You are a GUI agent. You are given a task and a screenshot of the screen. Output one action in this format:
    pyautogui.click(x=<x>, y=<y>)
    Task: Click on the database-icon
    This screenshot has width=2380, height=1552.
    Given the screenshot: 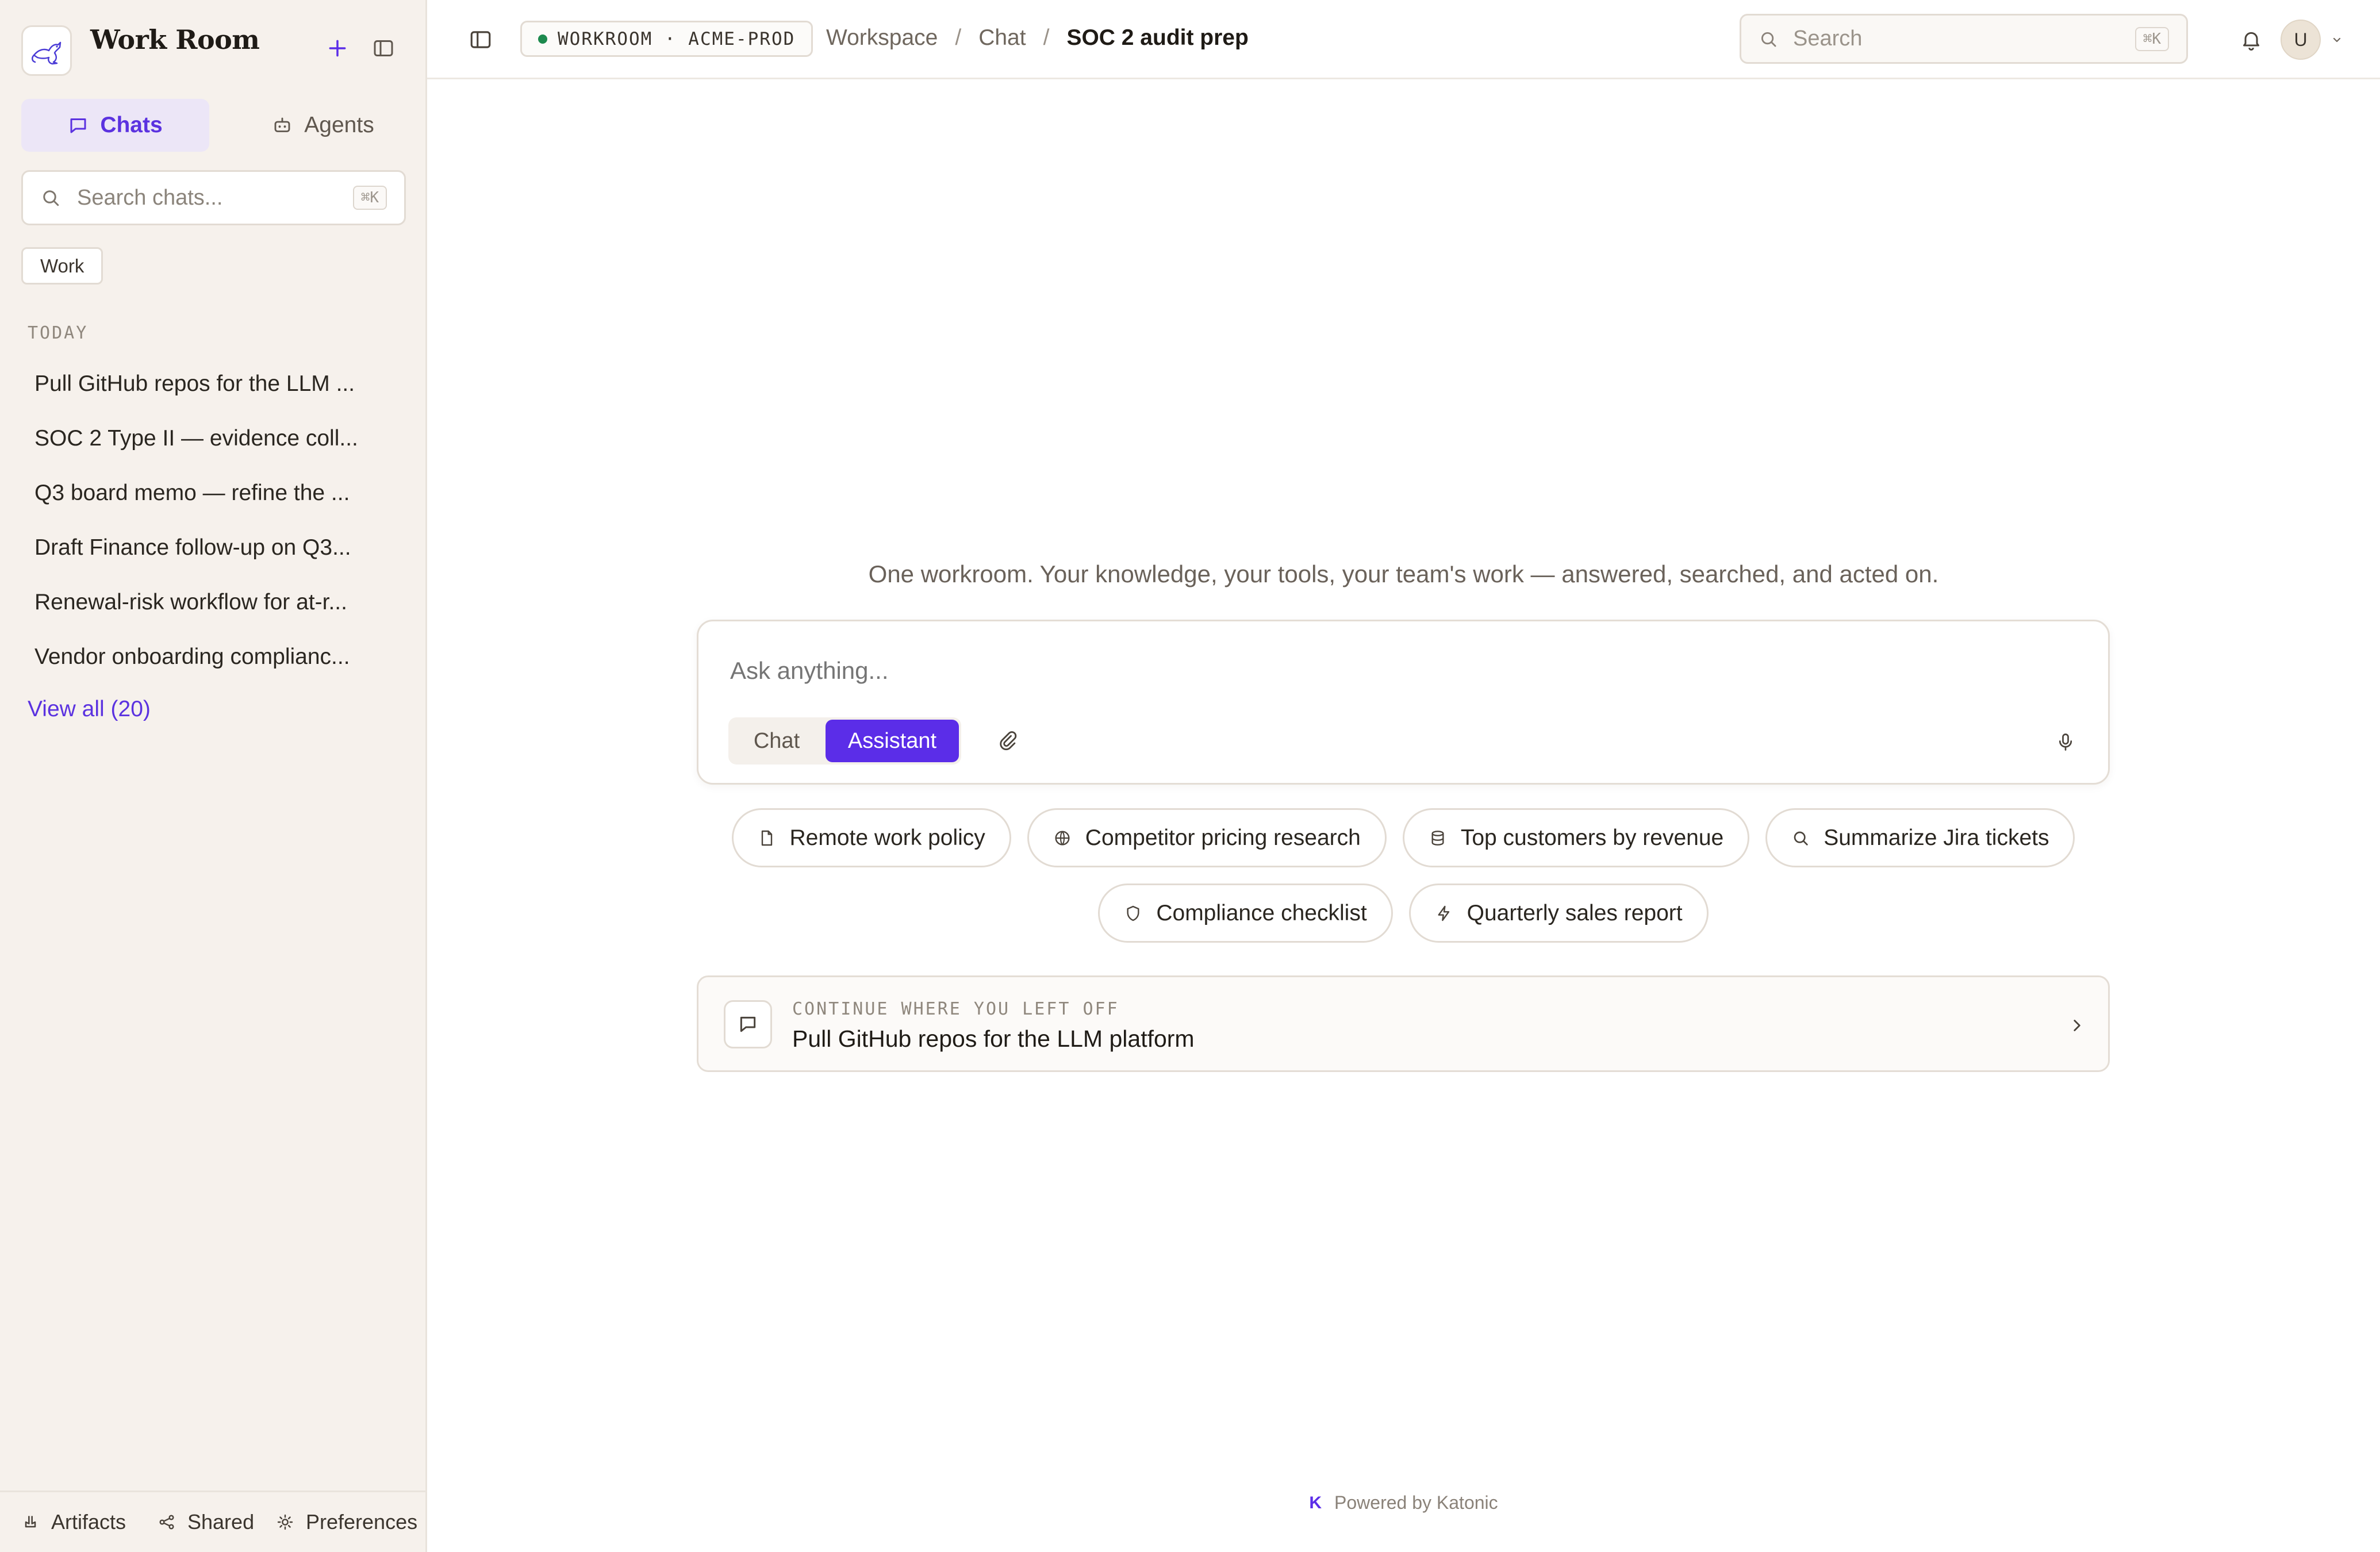 What is the action you would take?
    pyautogui.click(x=1437, y=838)
    